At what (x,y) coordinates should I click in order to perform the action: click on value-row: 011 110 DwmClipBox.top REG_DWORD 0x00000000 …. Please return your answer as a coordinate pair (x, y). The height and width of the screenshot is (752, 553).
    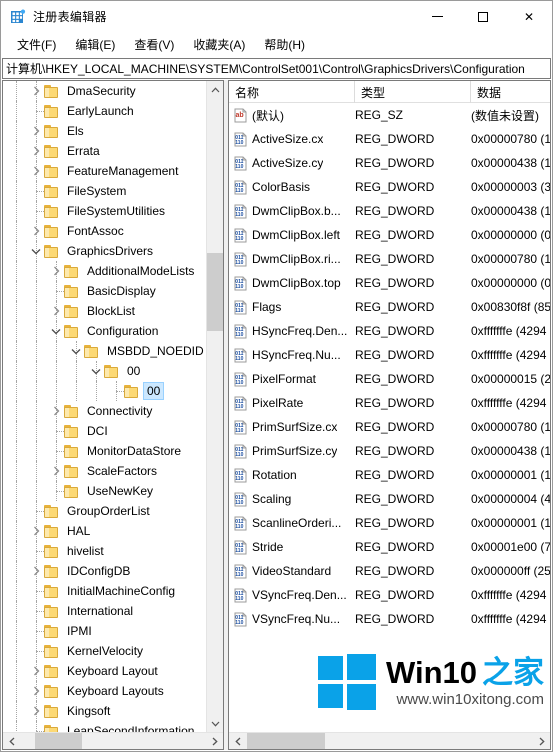
    Looking at the image, I should click on (389, 283).